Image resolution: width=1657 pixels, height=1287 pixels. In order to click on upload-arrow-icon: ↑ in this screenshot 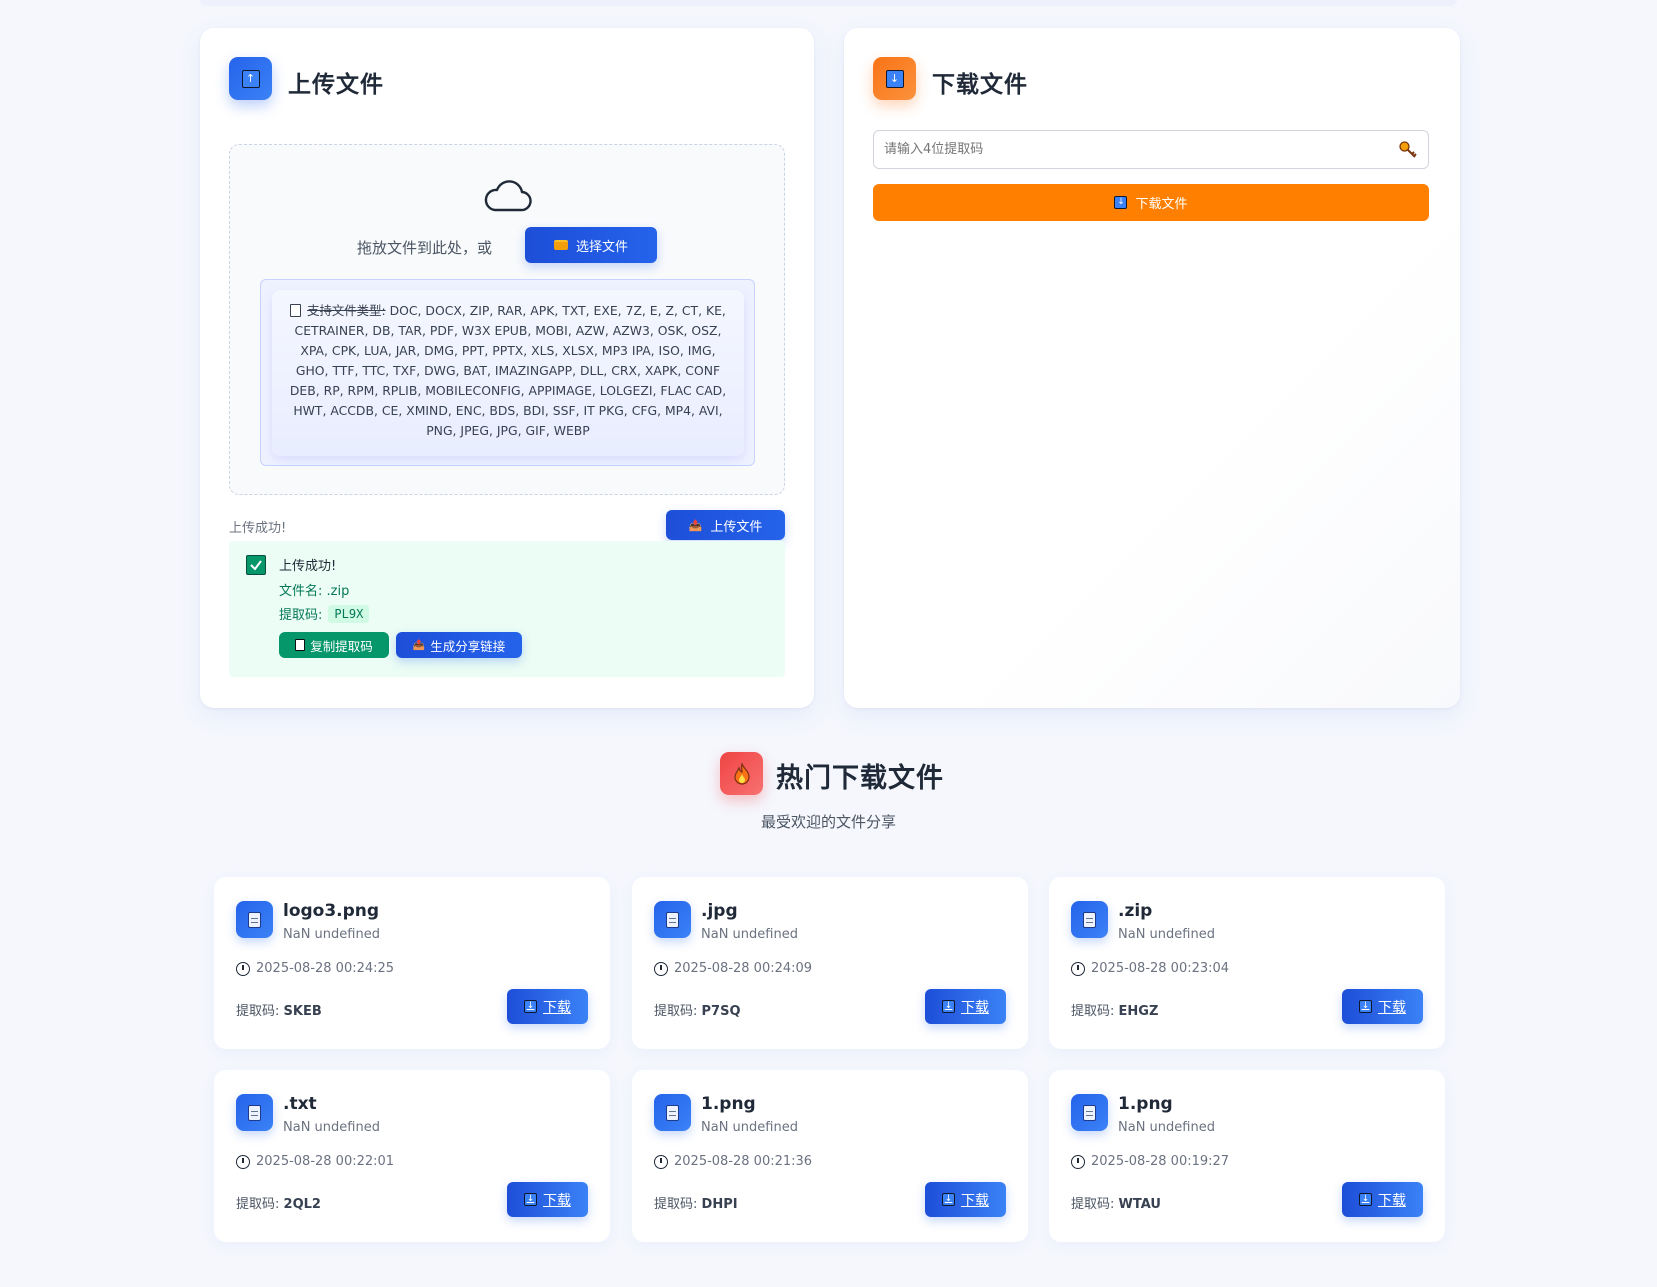, I will do `click(250, 78)`.